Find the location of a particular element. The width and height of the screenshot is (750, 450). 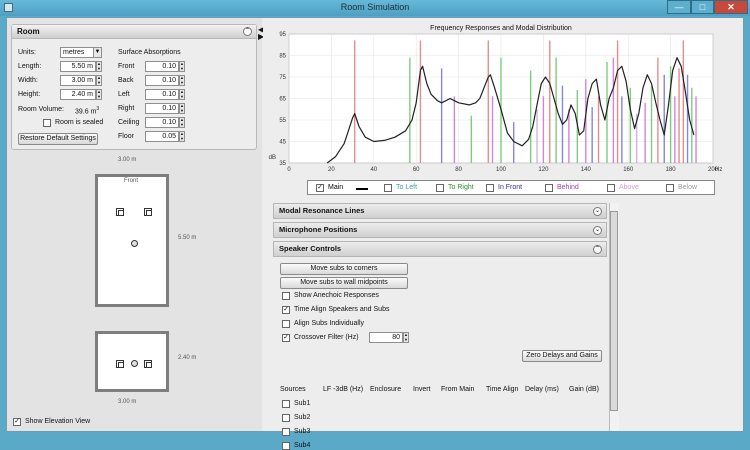

legend-checkbox-above is located at coordinates (611, 188).